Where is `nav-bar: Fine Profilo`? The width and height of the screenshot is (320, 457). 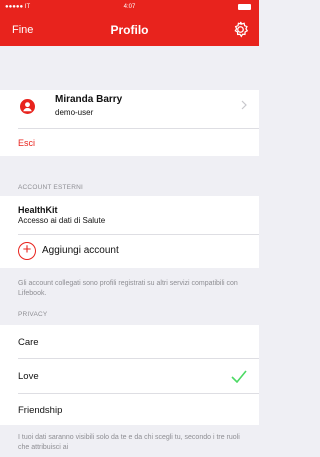 nav-bar: Fine Profilo is located at coordinates (129, 30).